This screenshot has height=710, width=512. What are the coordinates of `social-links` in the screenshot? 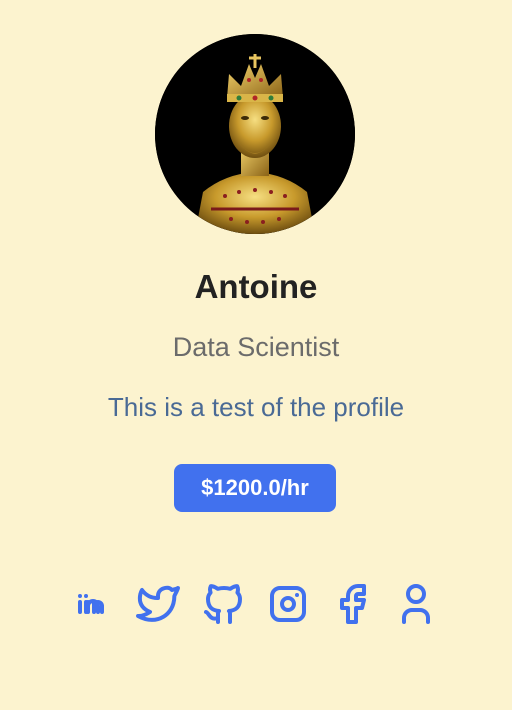 It's located at (256, 604).